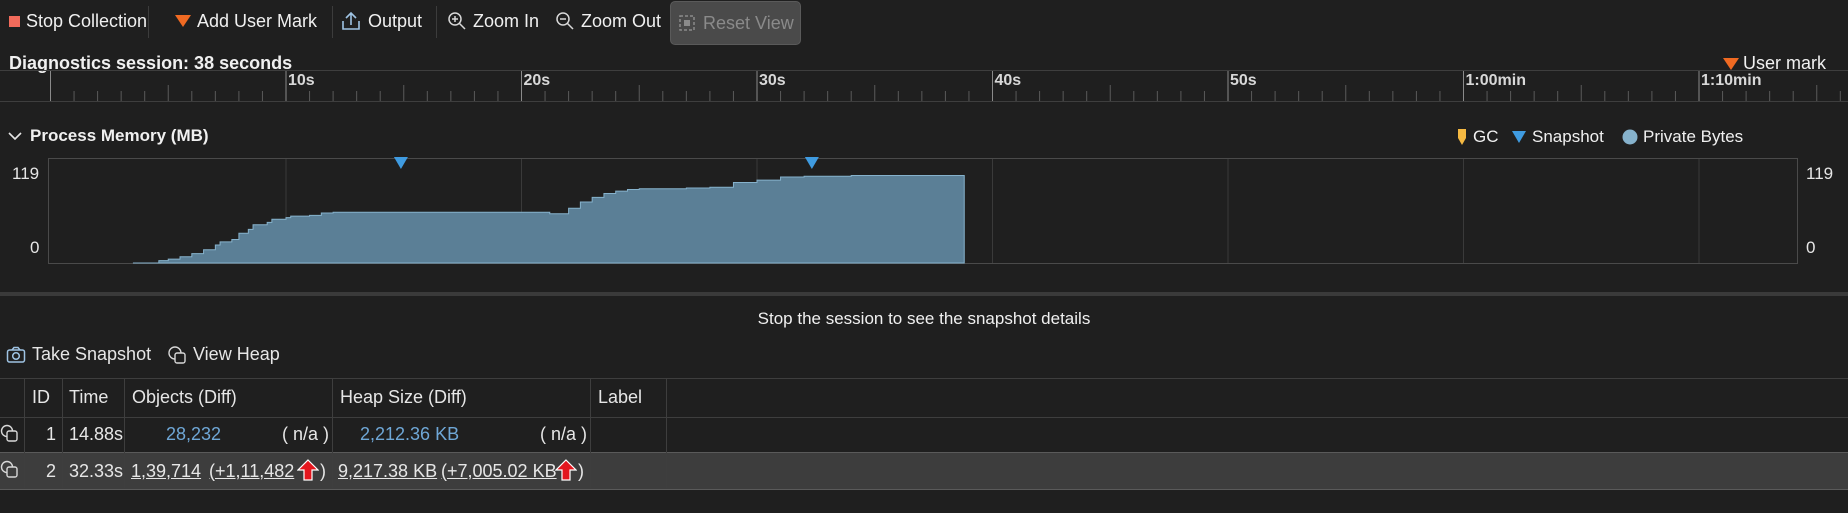 The image size is (1848, 513). I want to click on ruler-tick-label: 20s, so click(537, 80).